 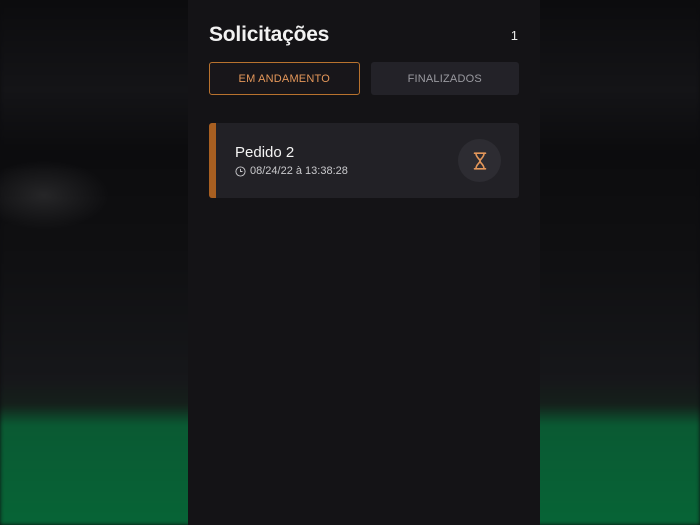 I want to click on request-card: Pedido 2 08/24/22 à 13:38:28, so click(x=364, y=160).